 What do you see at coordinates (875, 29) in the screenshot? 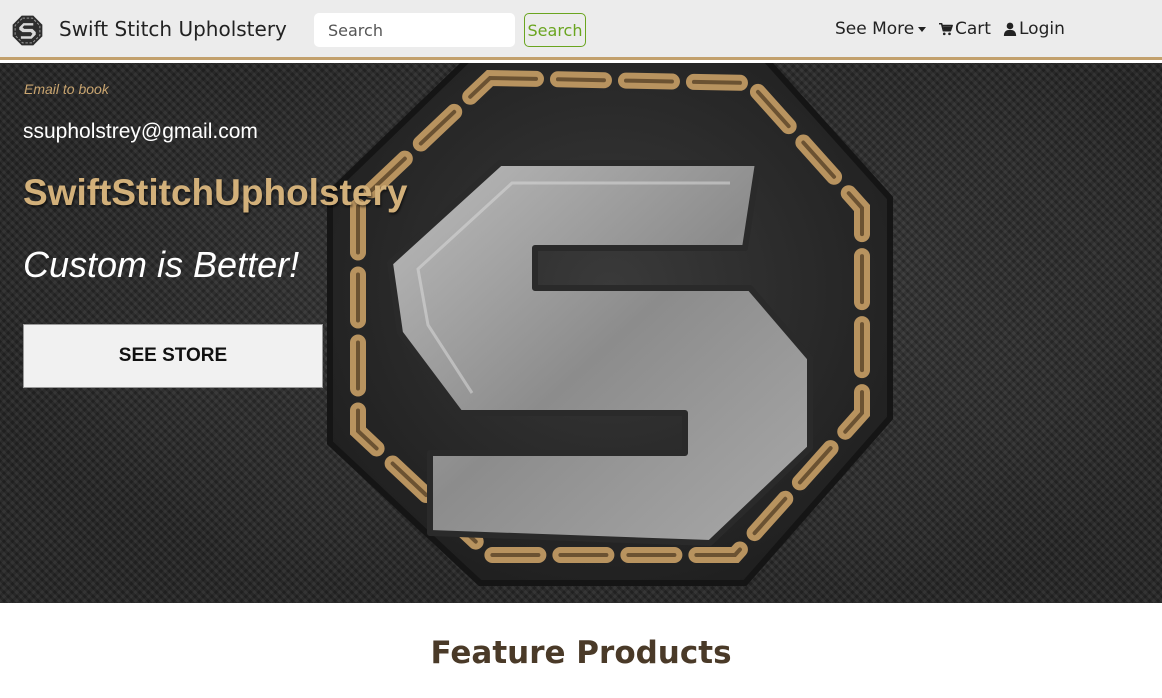
I see `see-more-label: See More` at bounding box center [875, 29].